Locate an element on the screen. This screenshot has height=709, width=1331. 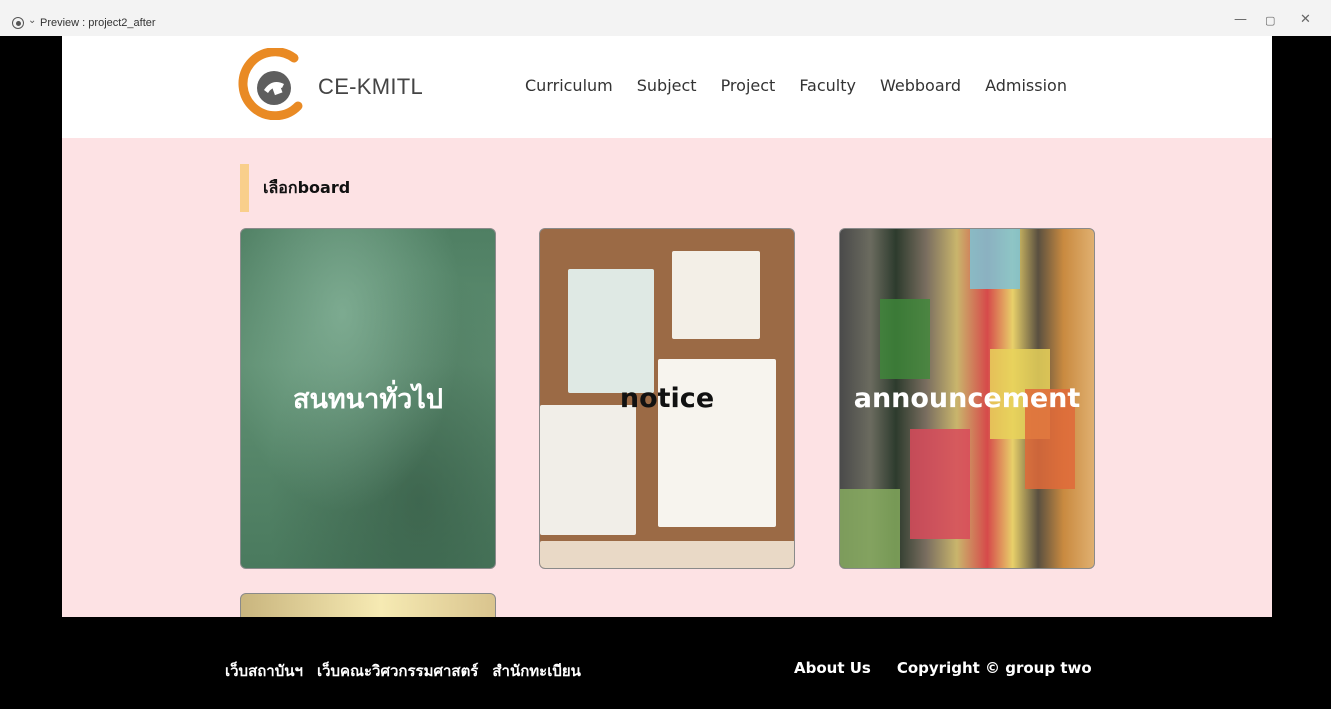
ce-kmitl-logo-icon is located at coordinates (272, 84).